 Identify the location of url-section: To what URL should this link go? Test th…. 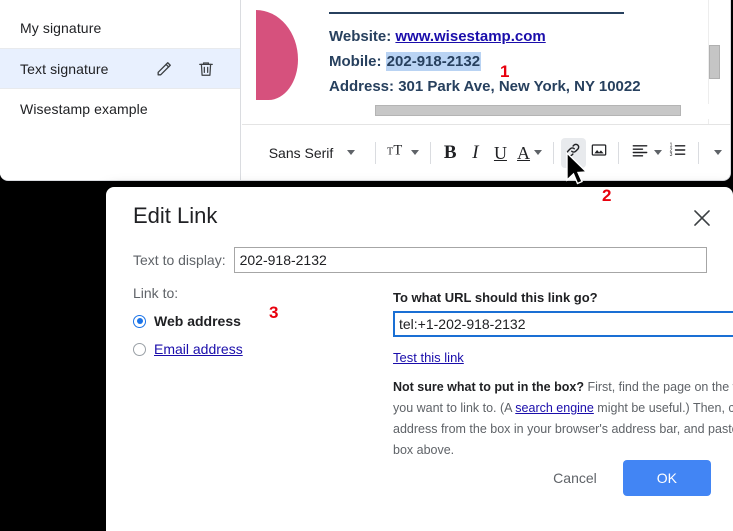
(563, 328).